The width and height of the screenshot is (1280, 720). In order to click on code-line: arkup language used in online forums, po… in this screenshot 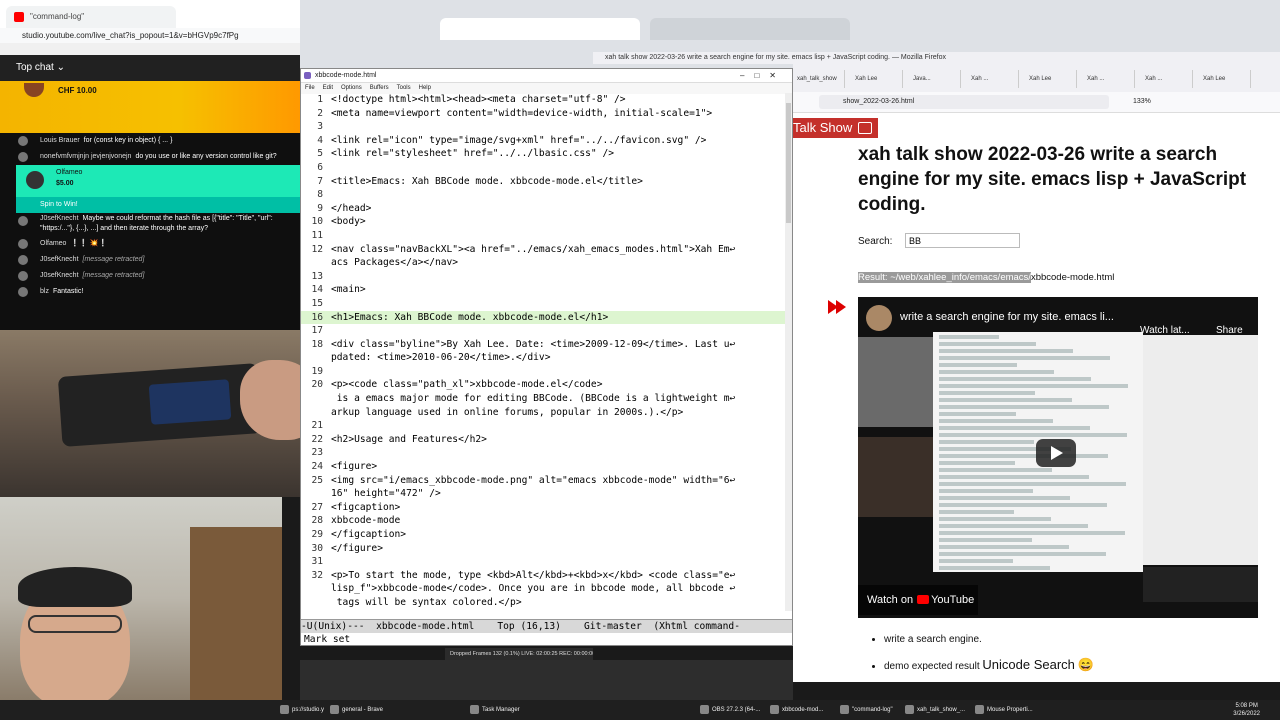, I will do `click(544, 413)`.